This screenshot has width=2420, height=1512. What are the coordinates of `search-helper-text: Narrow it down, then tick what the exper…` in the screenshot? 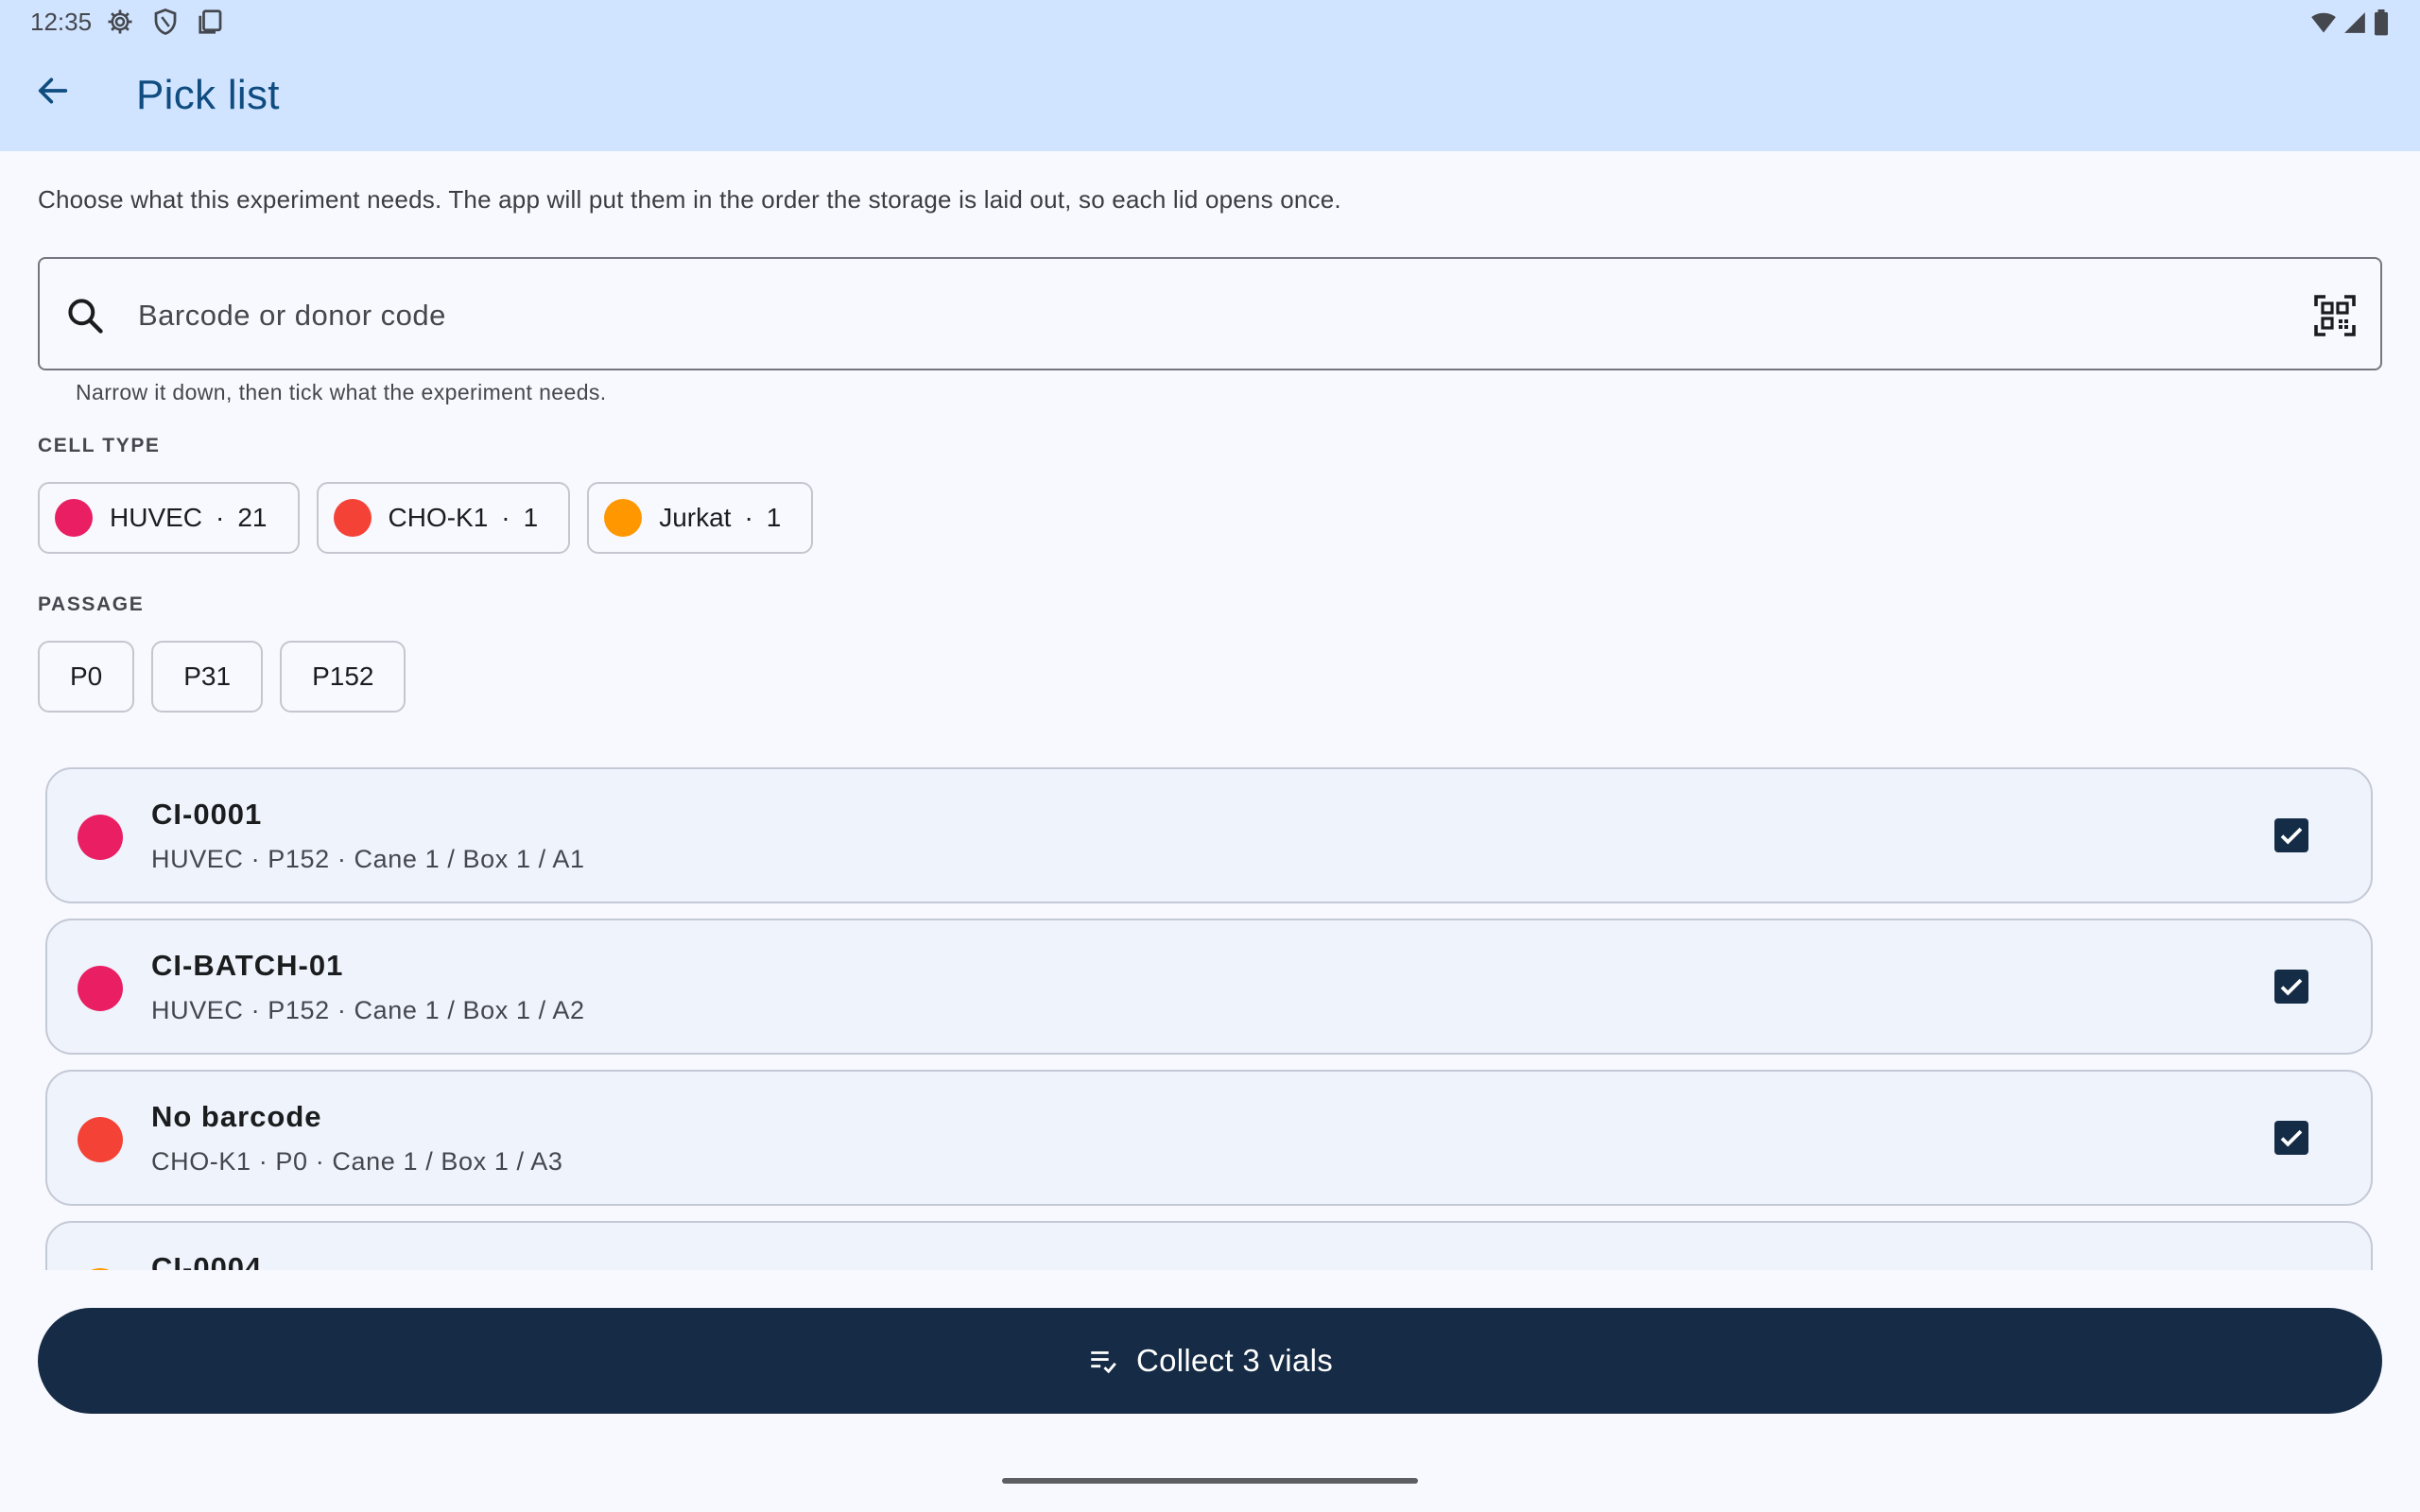 It's located at (341, 392).